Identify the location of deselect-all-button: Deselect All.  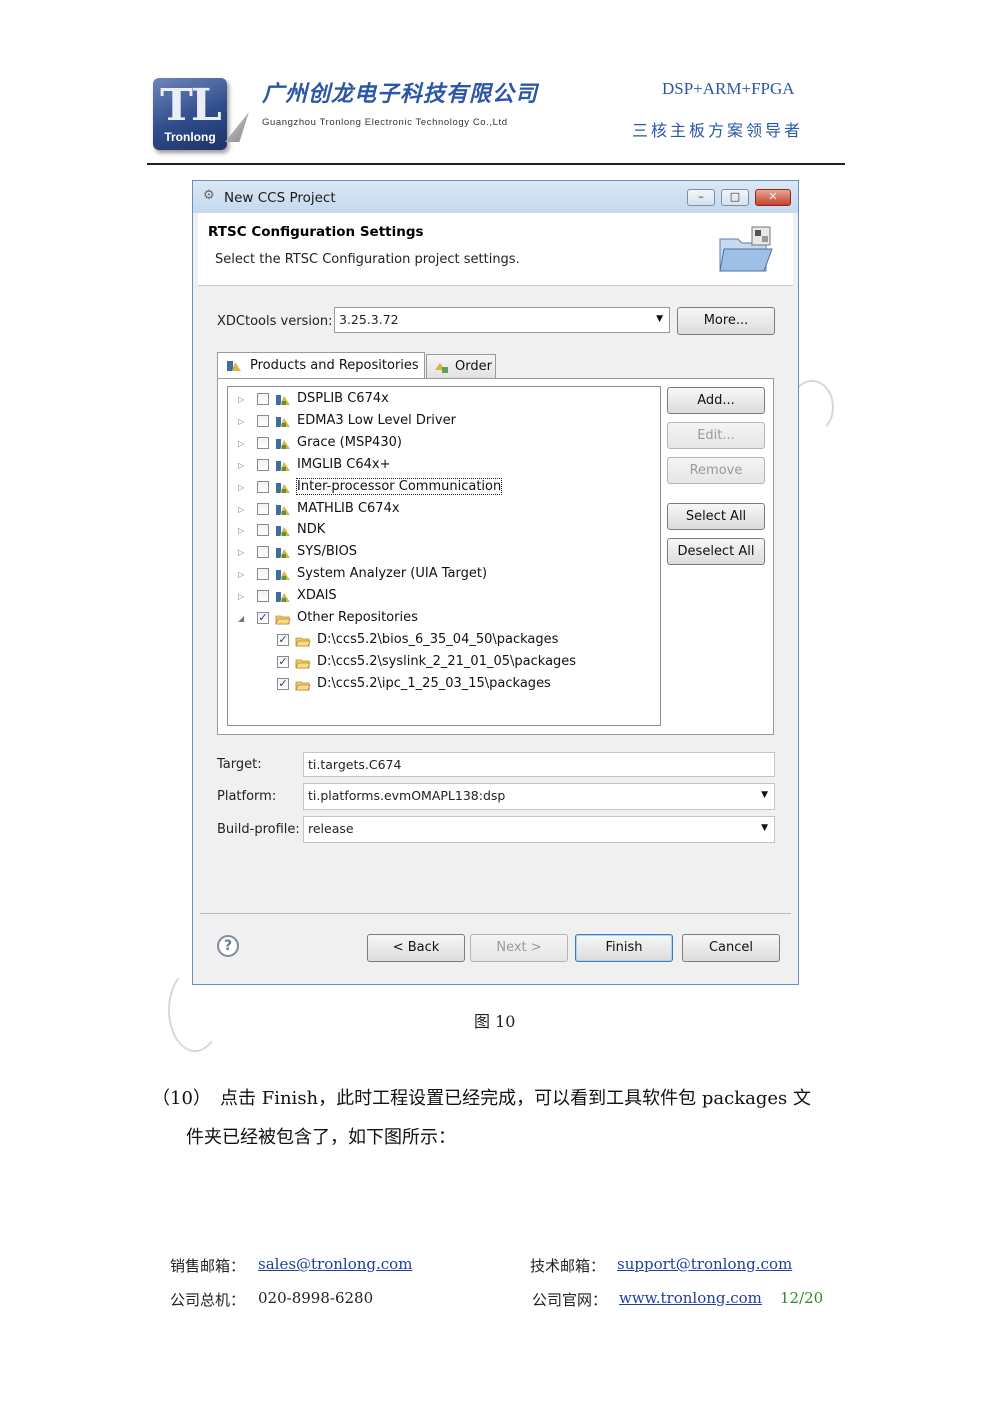
(716, 551).